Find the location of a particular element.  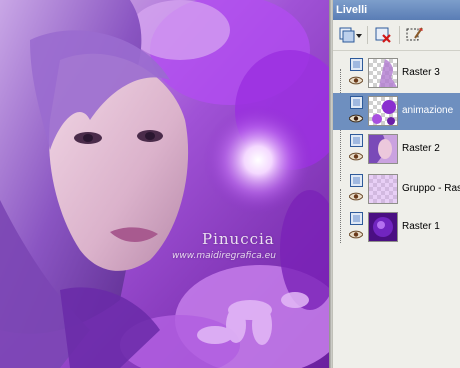

layer-name: Gruppo - Ras is located at coordinates (431, 188).